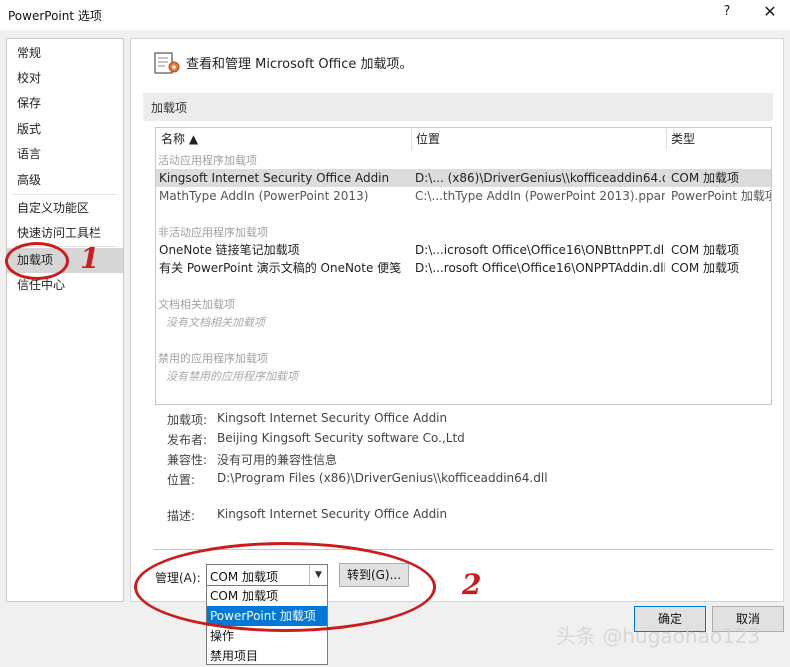 This screenshot has width=790, height=667. What do you see at coordinates (232, 376) in the screenshot?
I see `empty-message: 没有禁用的应用程序加载项` at bounding box center [232, 376].